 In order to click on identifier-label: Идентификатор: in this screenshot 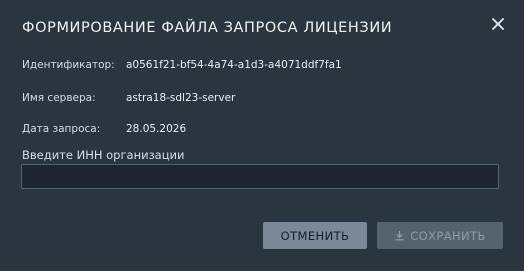, I will do `click(68, 65)`.